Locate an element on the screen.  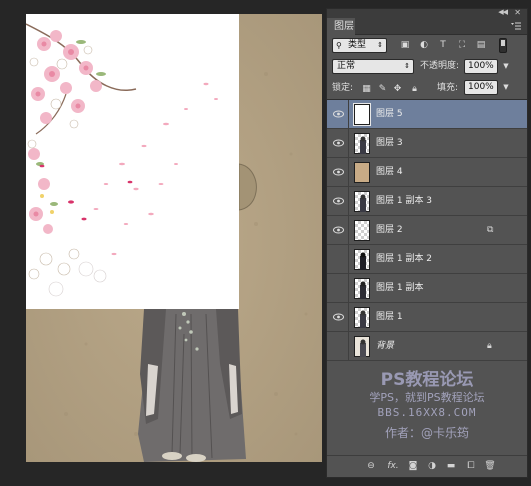
adjustment-filter-icon: ◐ is located at coordinates (424, 45).